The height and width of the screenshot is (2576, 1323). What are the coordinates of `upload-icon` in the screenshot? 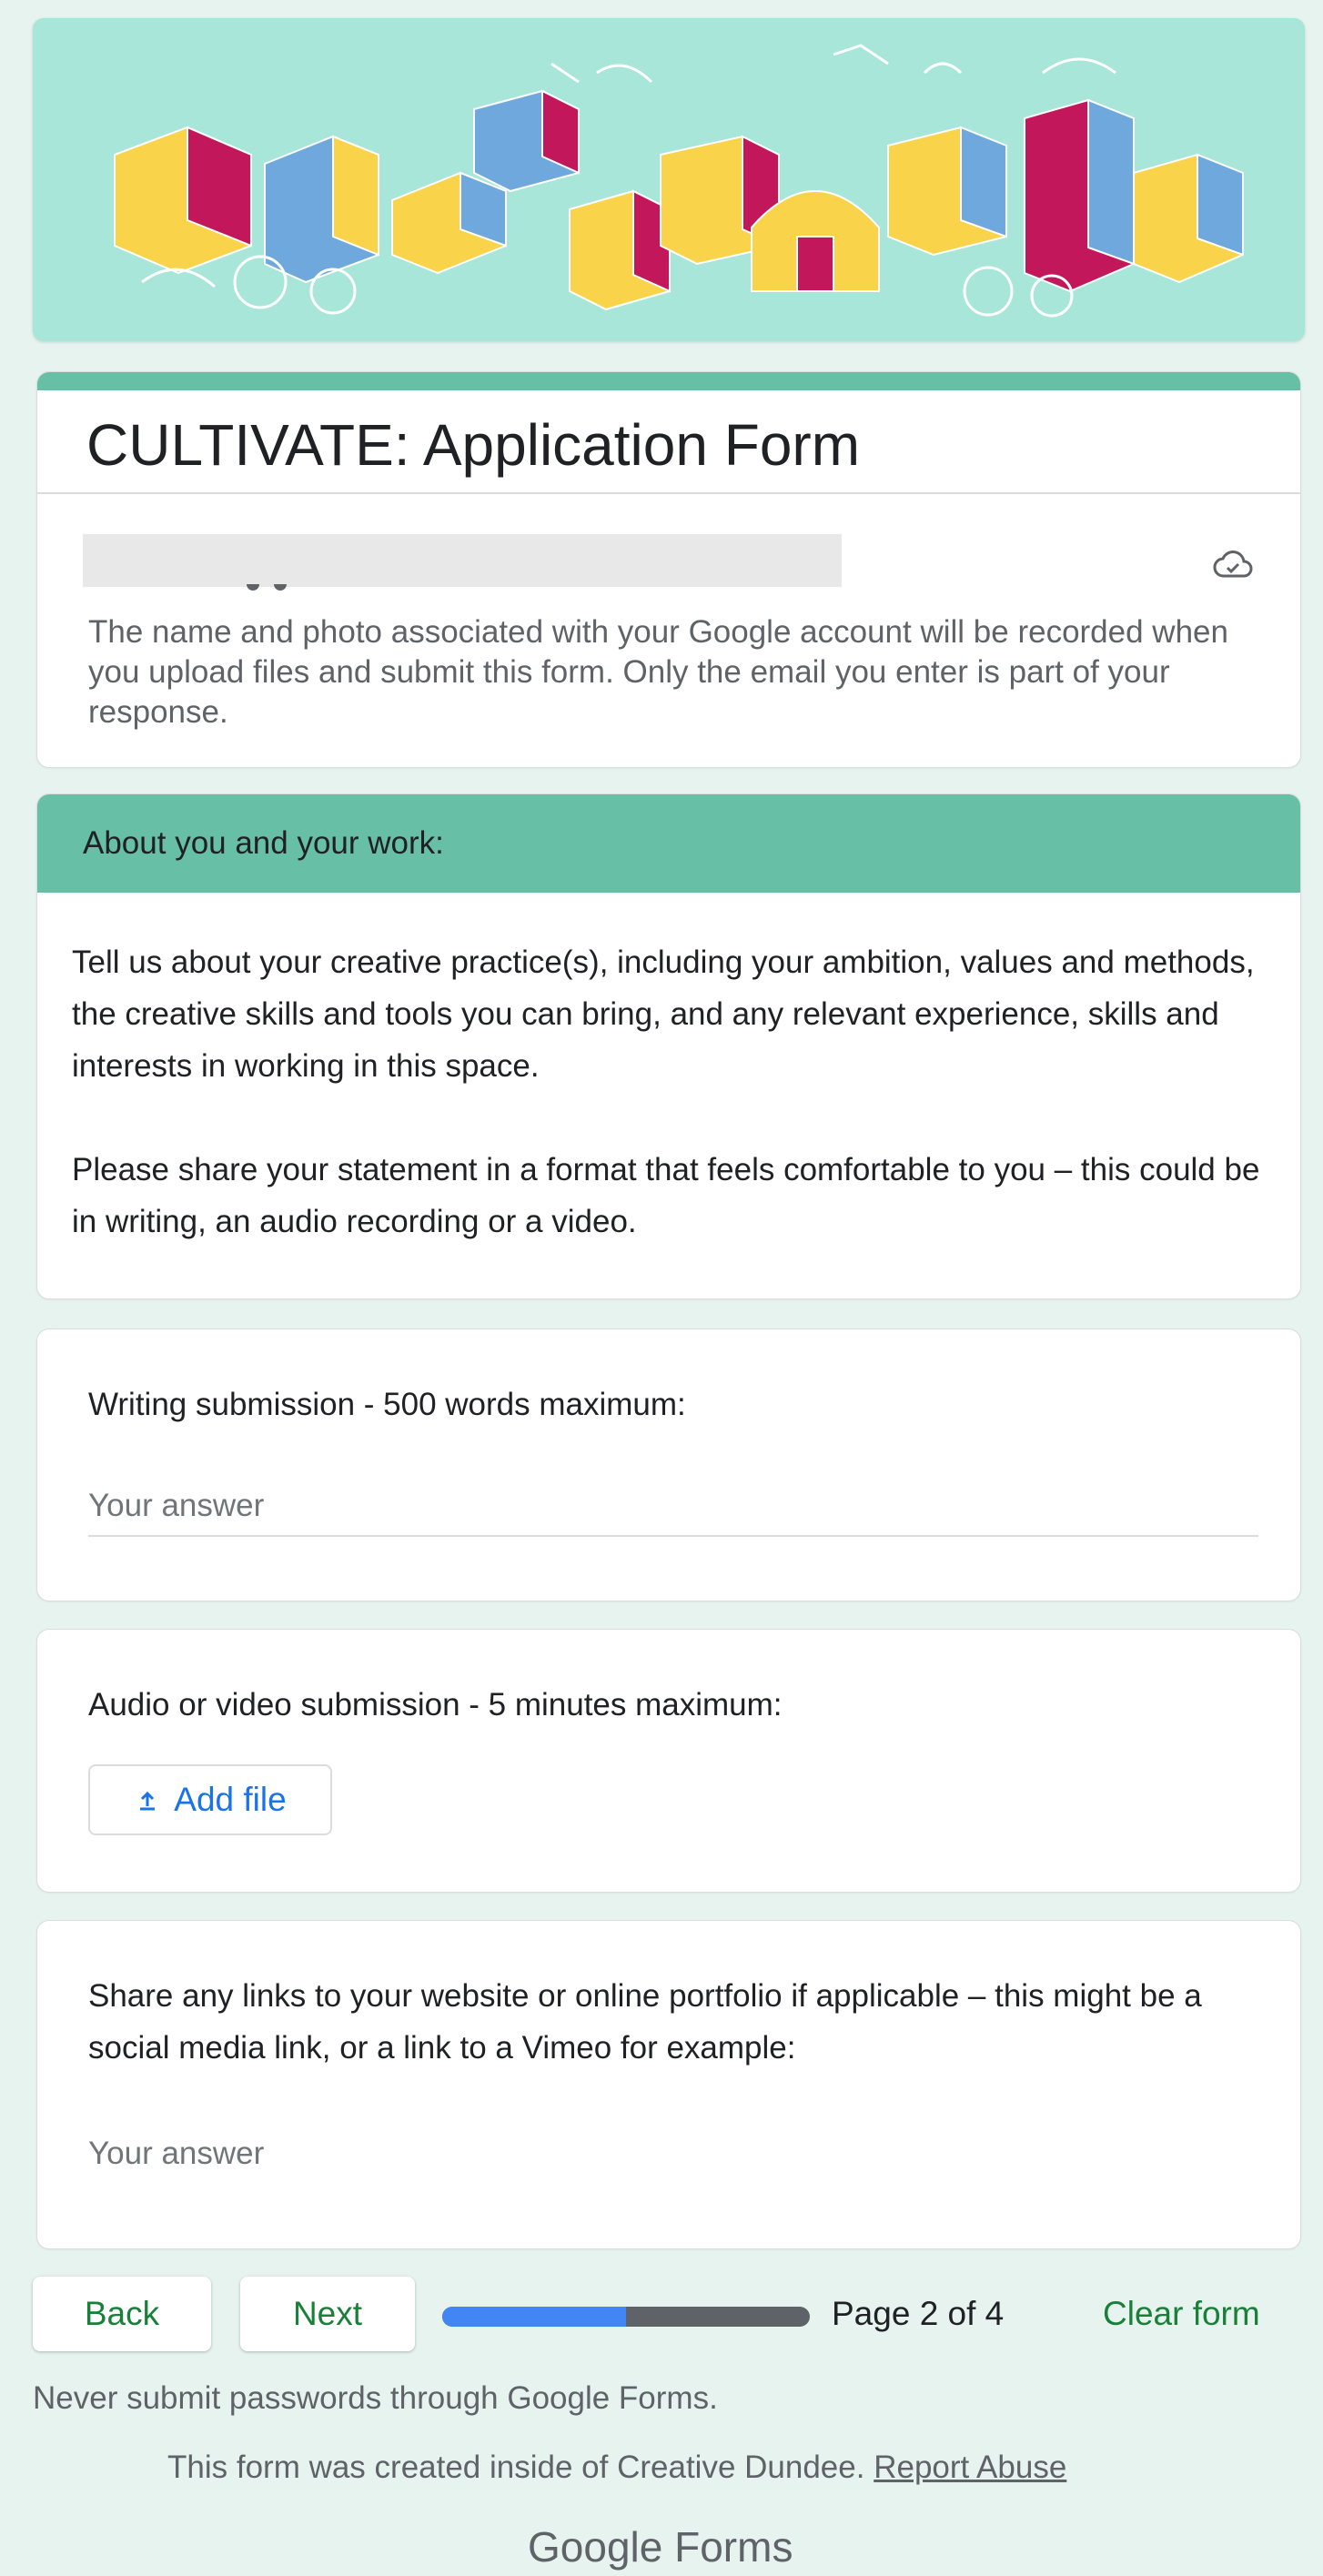 It's located at (148, 1801).